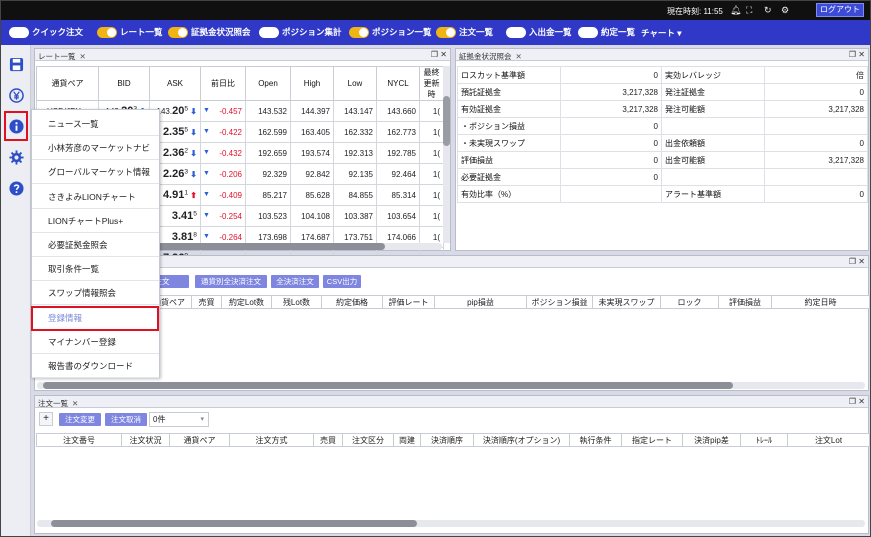 The height and width of the screenshot is (537, 871). I want to click on gear-icon: ⚙, so click(785, 10).